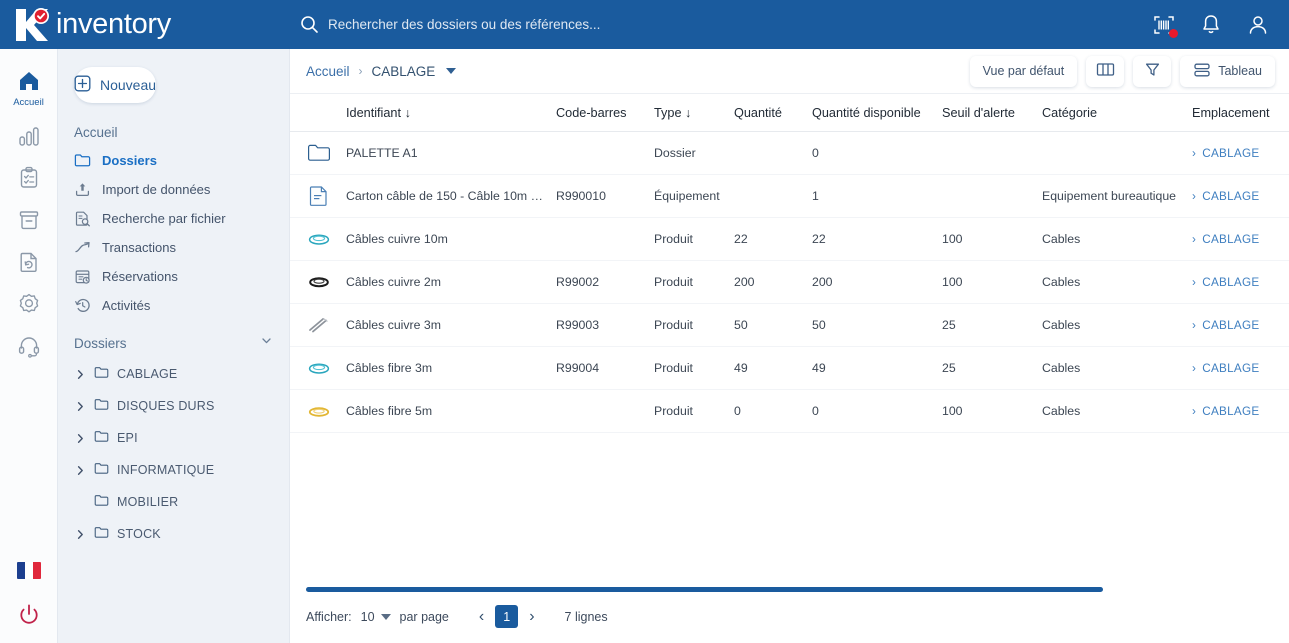 This screenshot has width=1289, height=643. Describe the element at coordinates (599, 325) in the screenshot. I see `cell-code-barres: R99003` at that location.